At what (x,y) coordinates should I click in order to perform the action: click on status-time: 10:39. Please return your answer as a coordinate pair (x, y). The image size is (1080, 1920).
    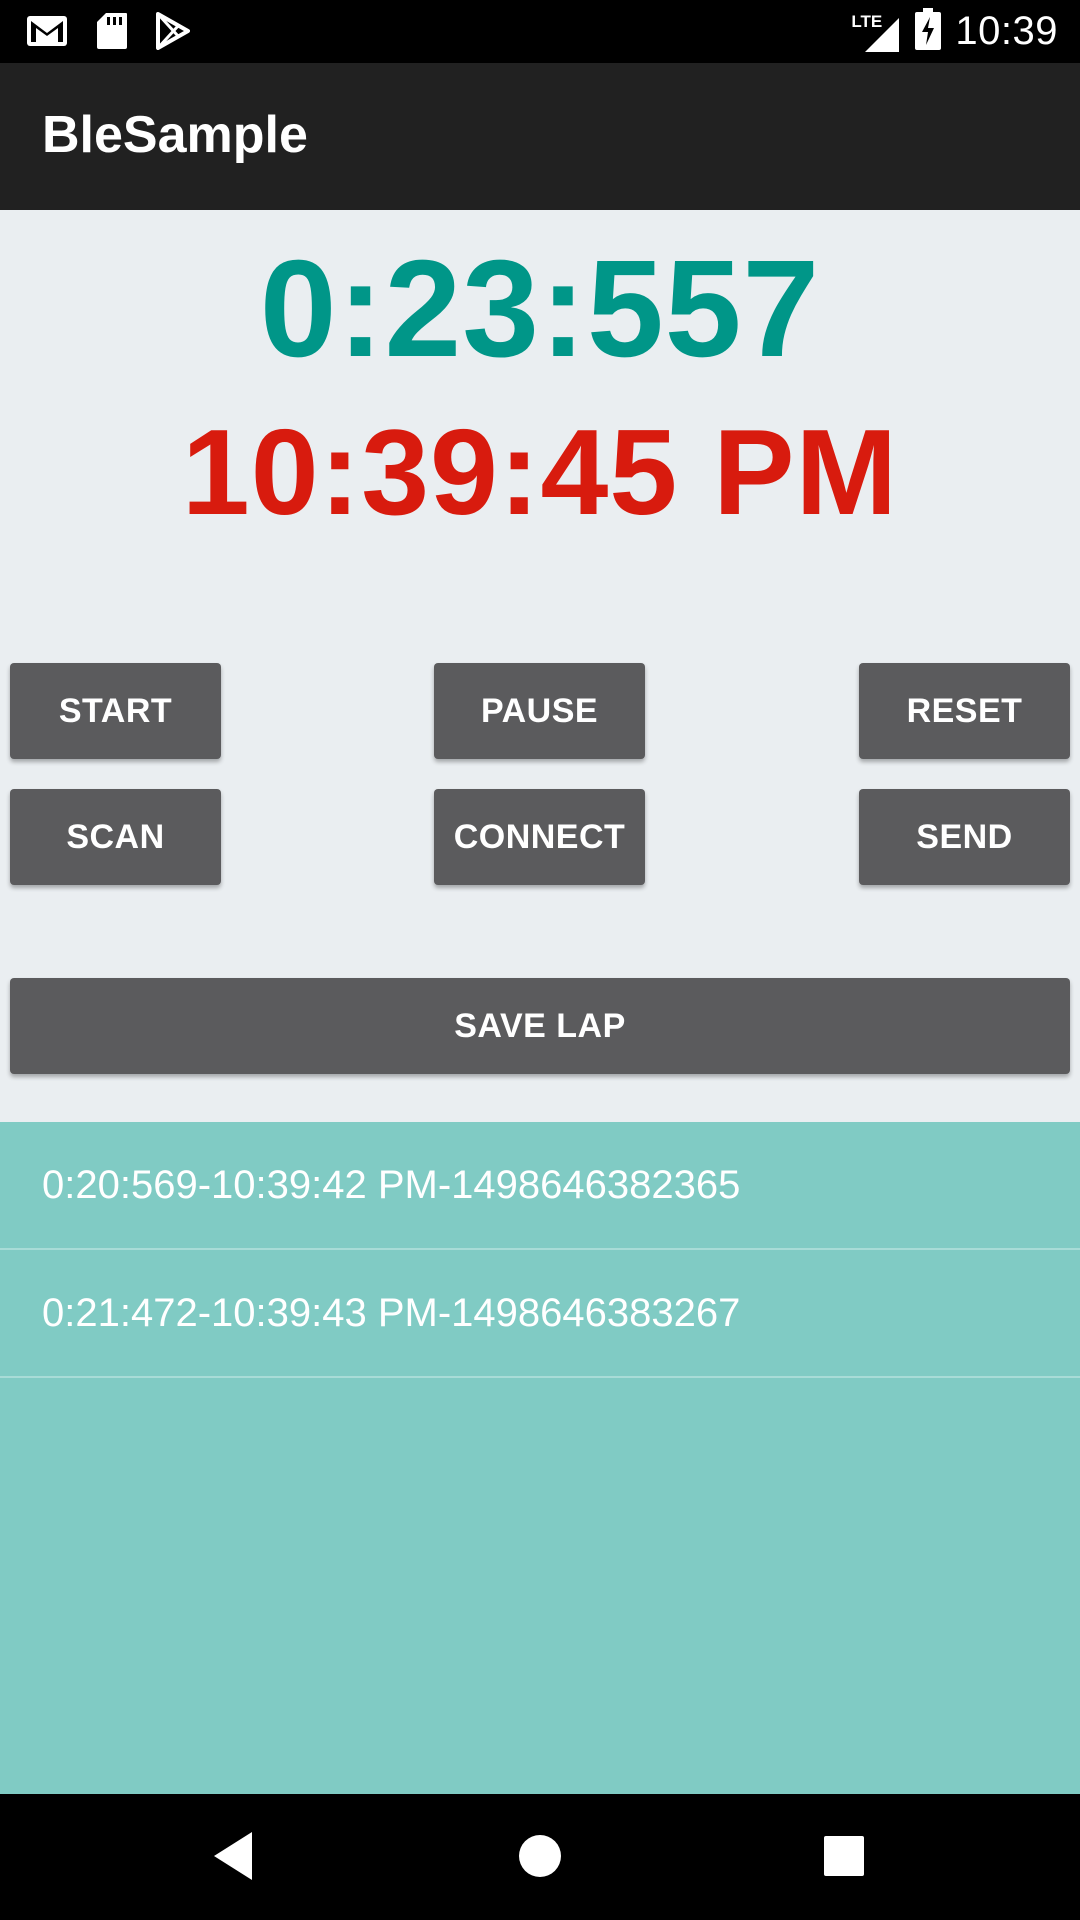
    Looking at the image, I should click on (1006, 31).